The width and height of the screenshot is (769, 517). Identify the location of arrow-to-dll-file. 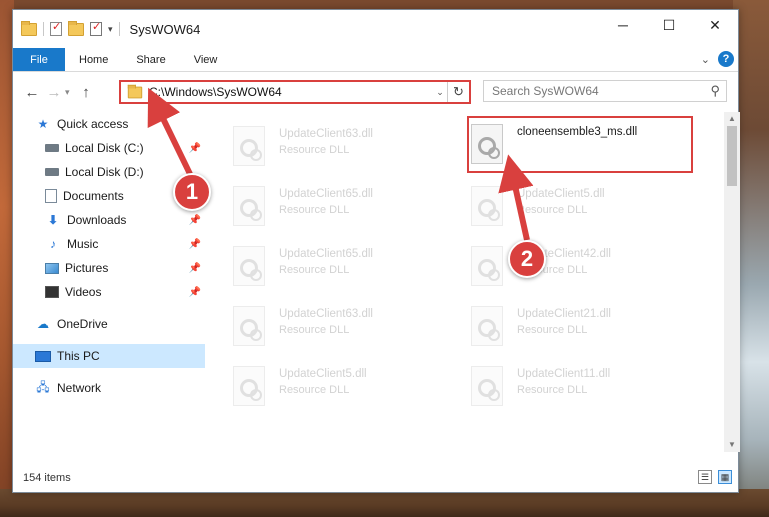
(516, 197).